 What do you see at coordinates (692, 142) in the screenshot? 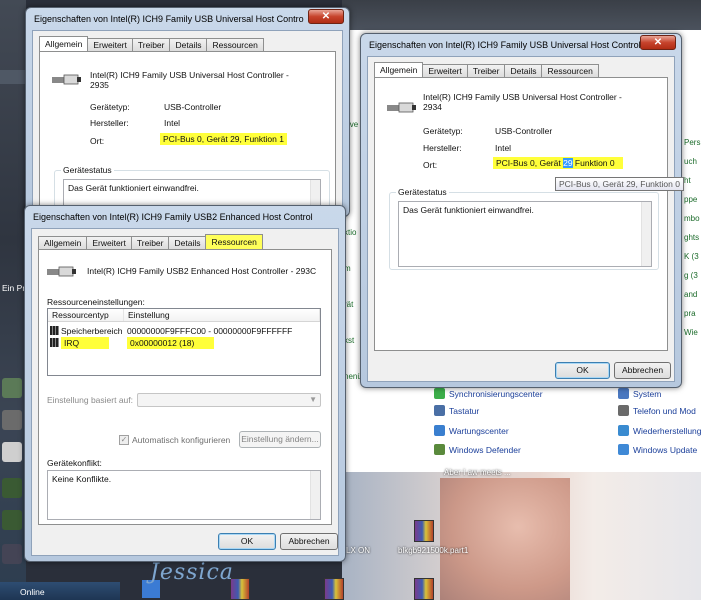
I see `control-panel-fragment: Pers` at bounding box center [692, 142].